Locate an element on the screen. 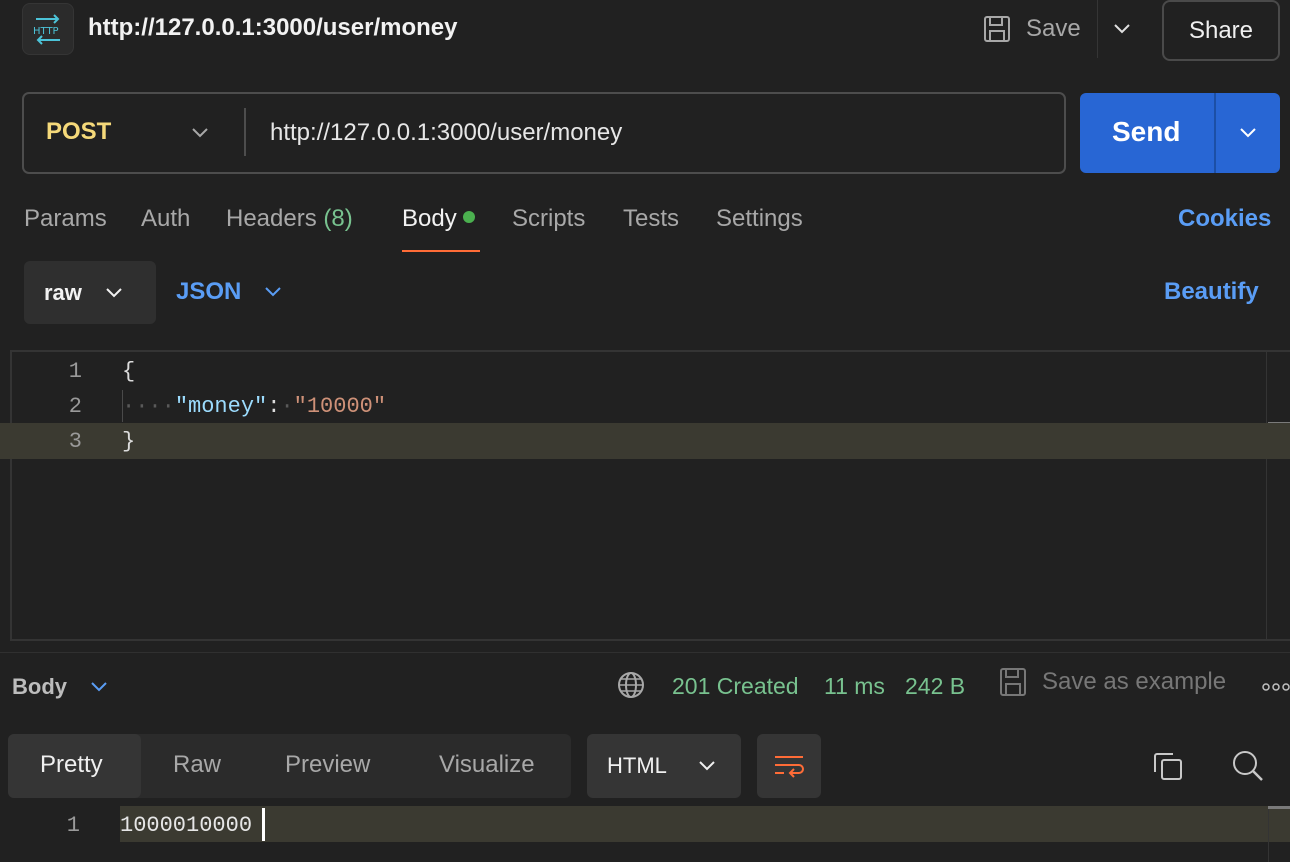 The image size is (1290, 862). code-text: { is located at coordinates (129, 371).